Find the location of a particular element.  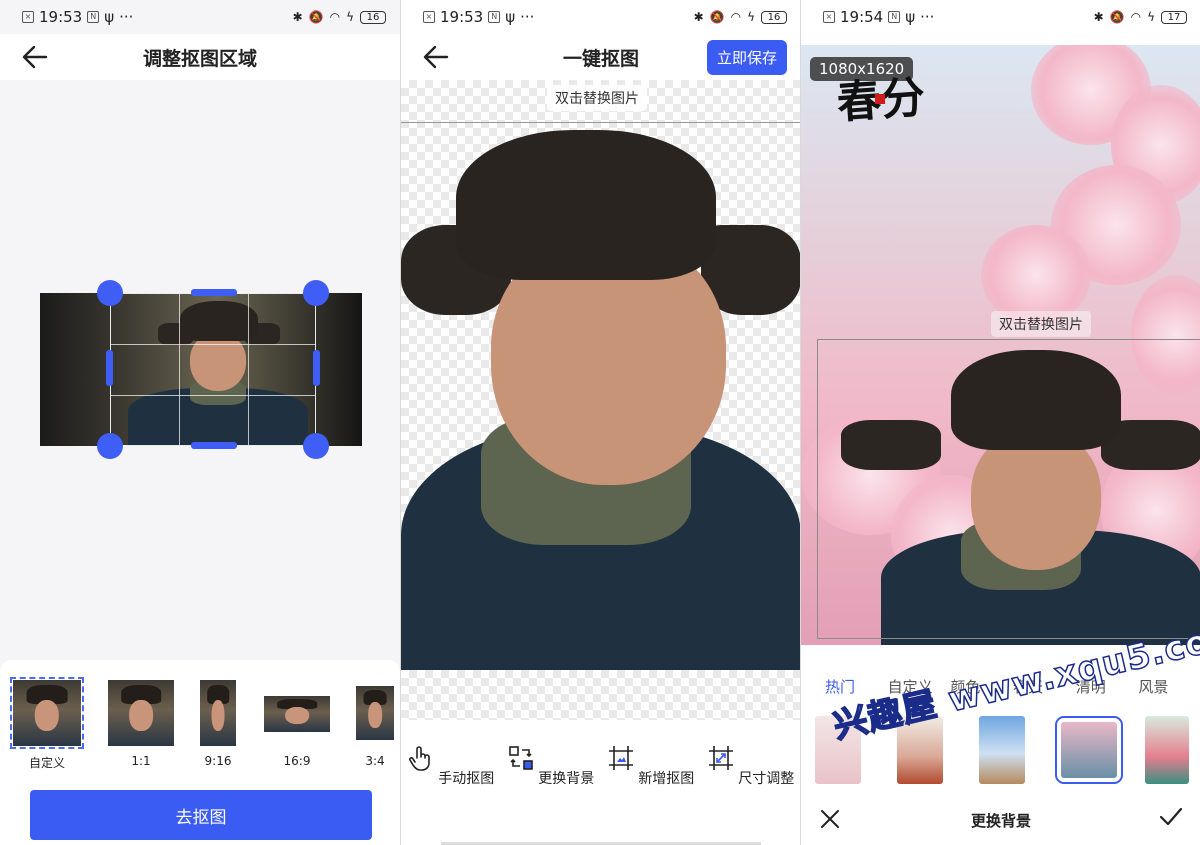

page-title: 调整抠图区域 is located at coordinates (199, 58).